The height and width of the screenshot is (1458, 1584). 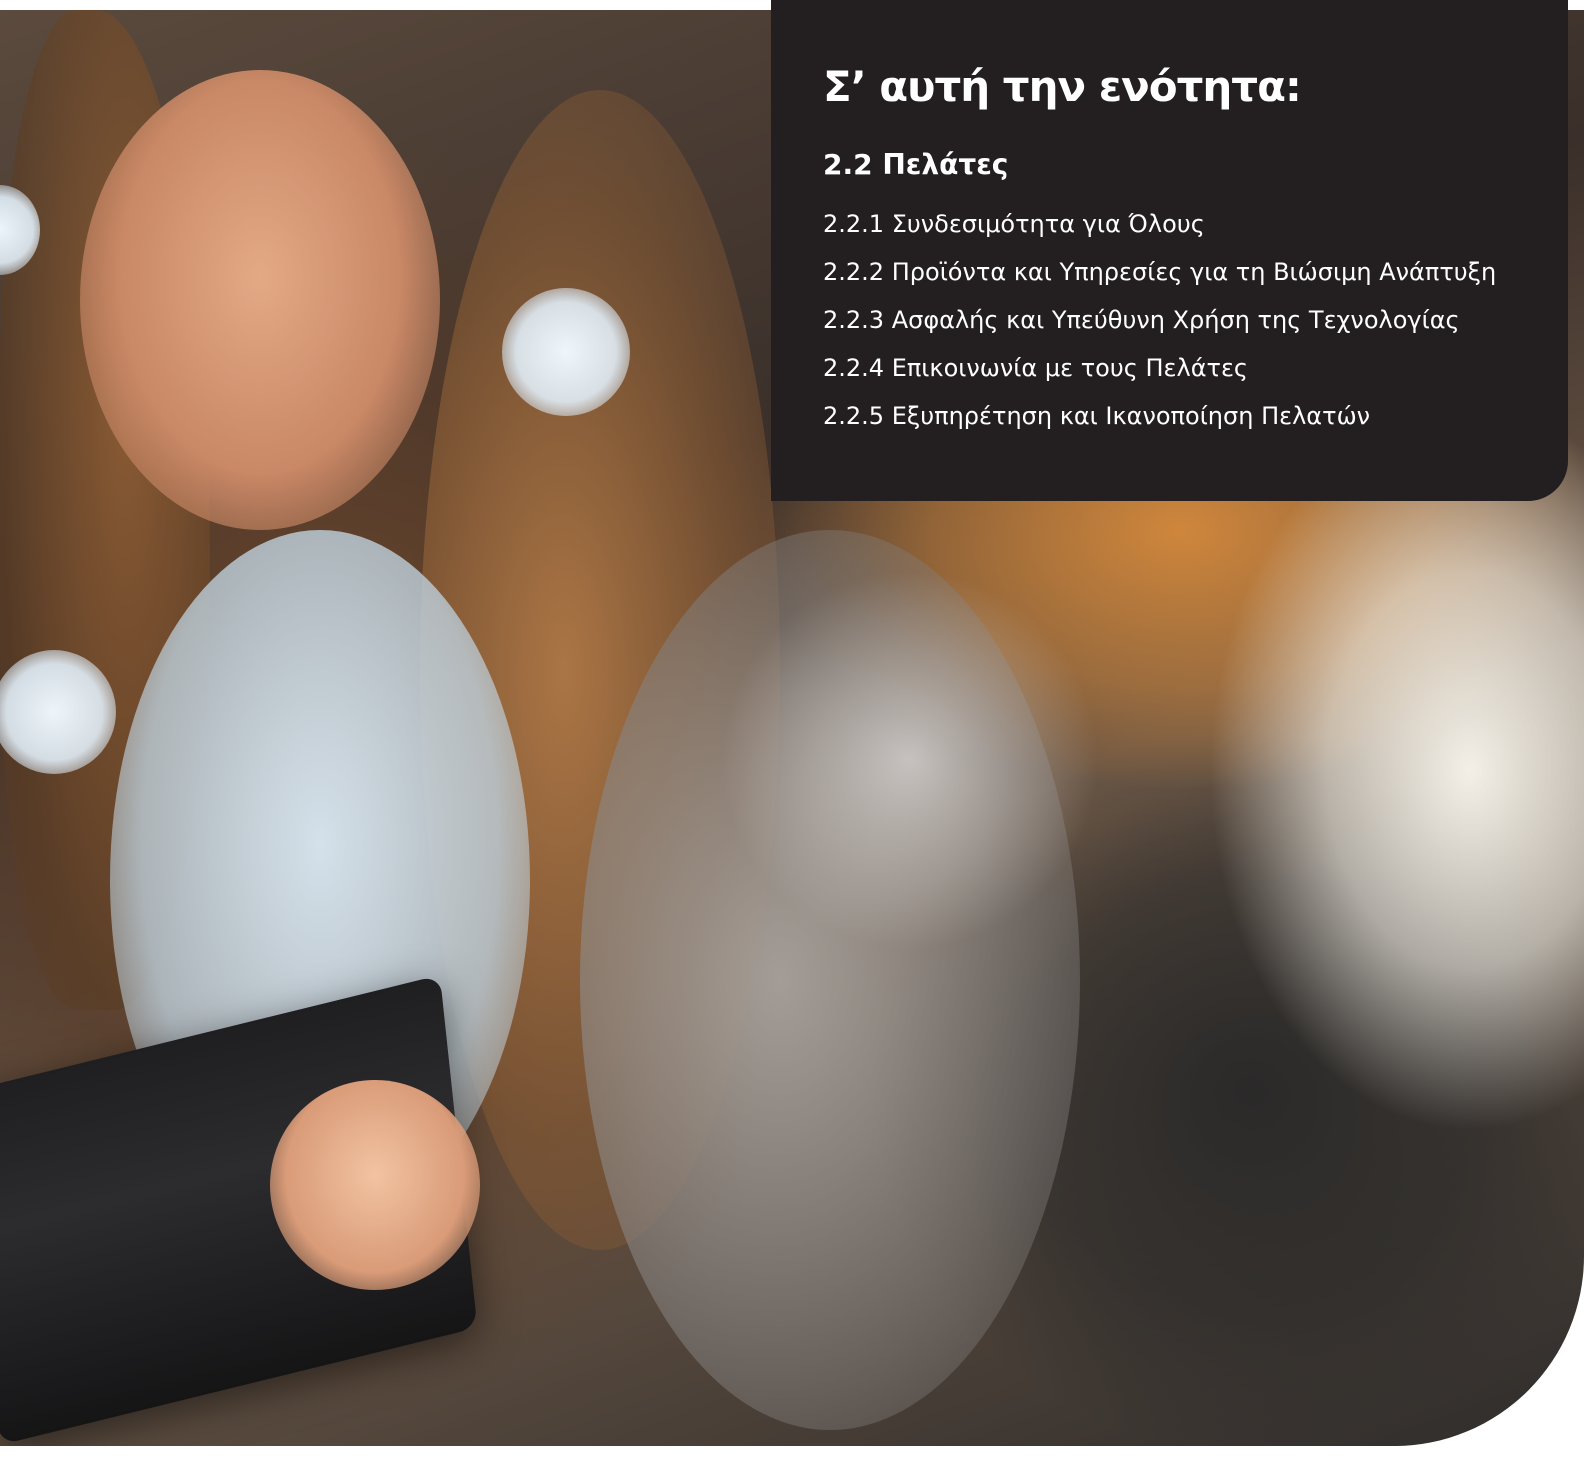 What do you see at coordinates (1159, 368) in the screenshot?
I see `toc-item-2-2-4: 2.2.4 Επικοινωνία με τους Πελάτες` at bounding box center [1159, 368].